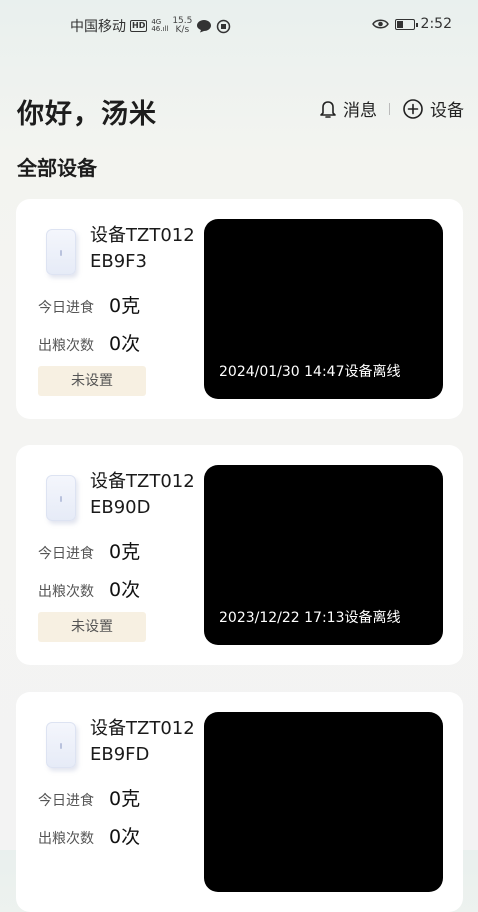  Describe the element at coordinates (323, 555) in the screenshot. I see `video-preview: 2023/12/22 17:13设备离线` at that location.